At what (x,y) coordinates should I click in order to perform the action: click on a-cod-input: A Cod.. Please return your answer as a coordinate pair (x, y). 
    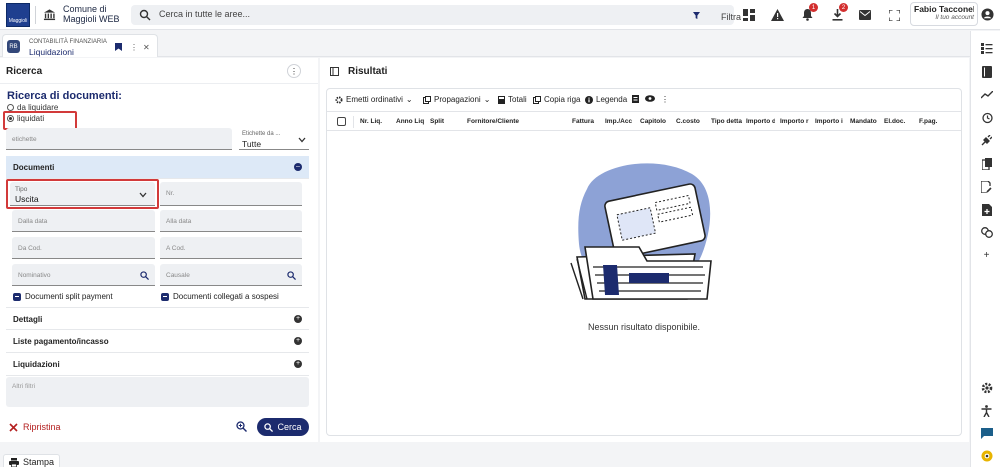
    Looking at the image, I should click on (231, 248).